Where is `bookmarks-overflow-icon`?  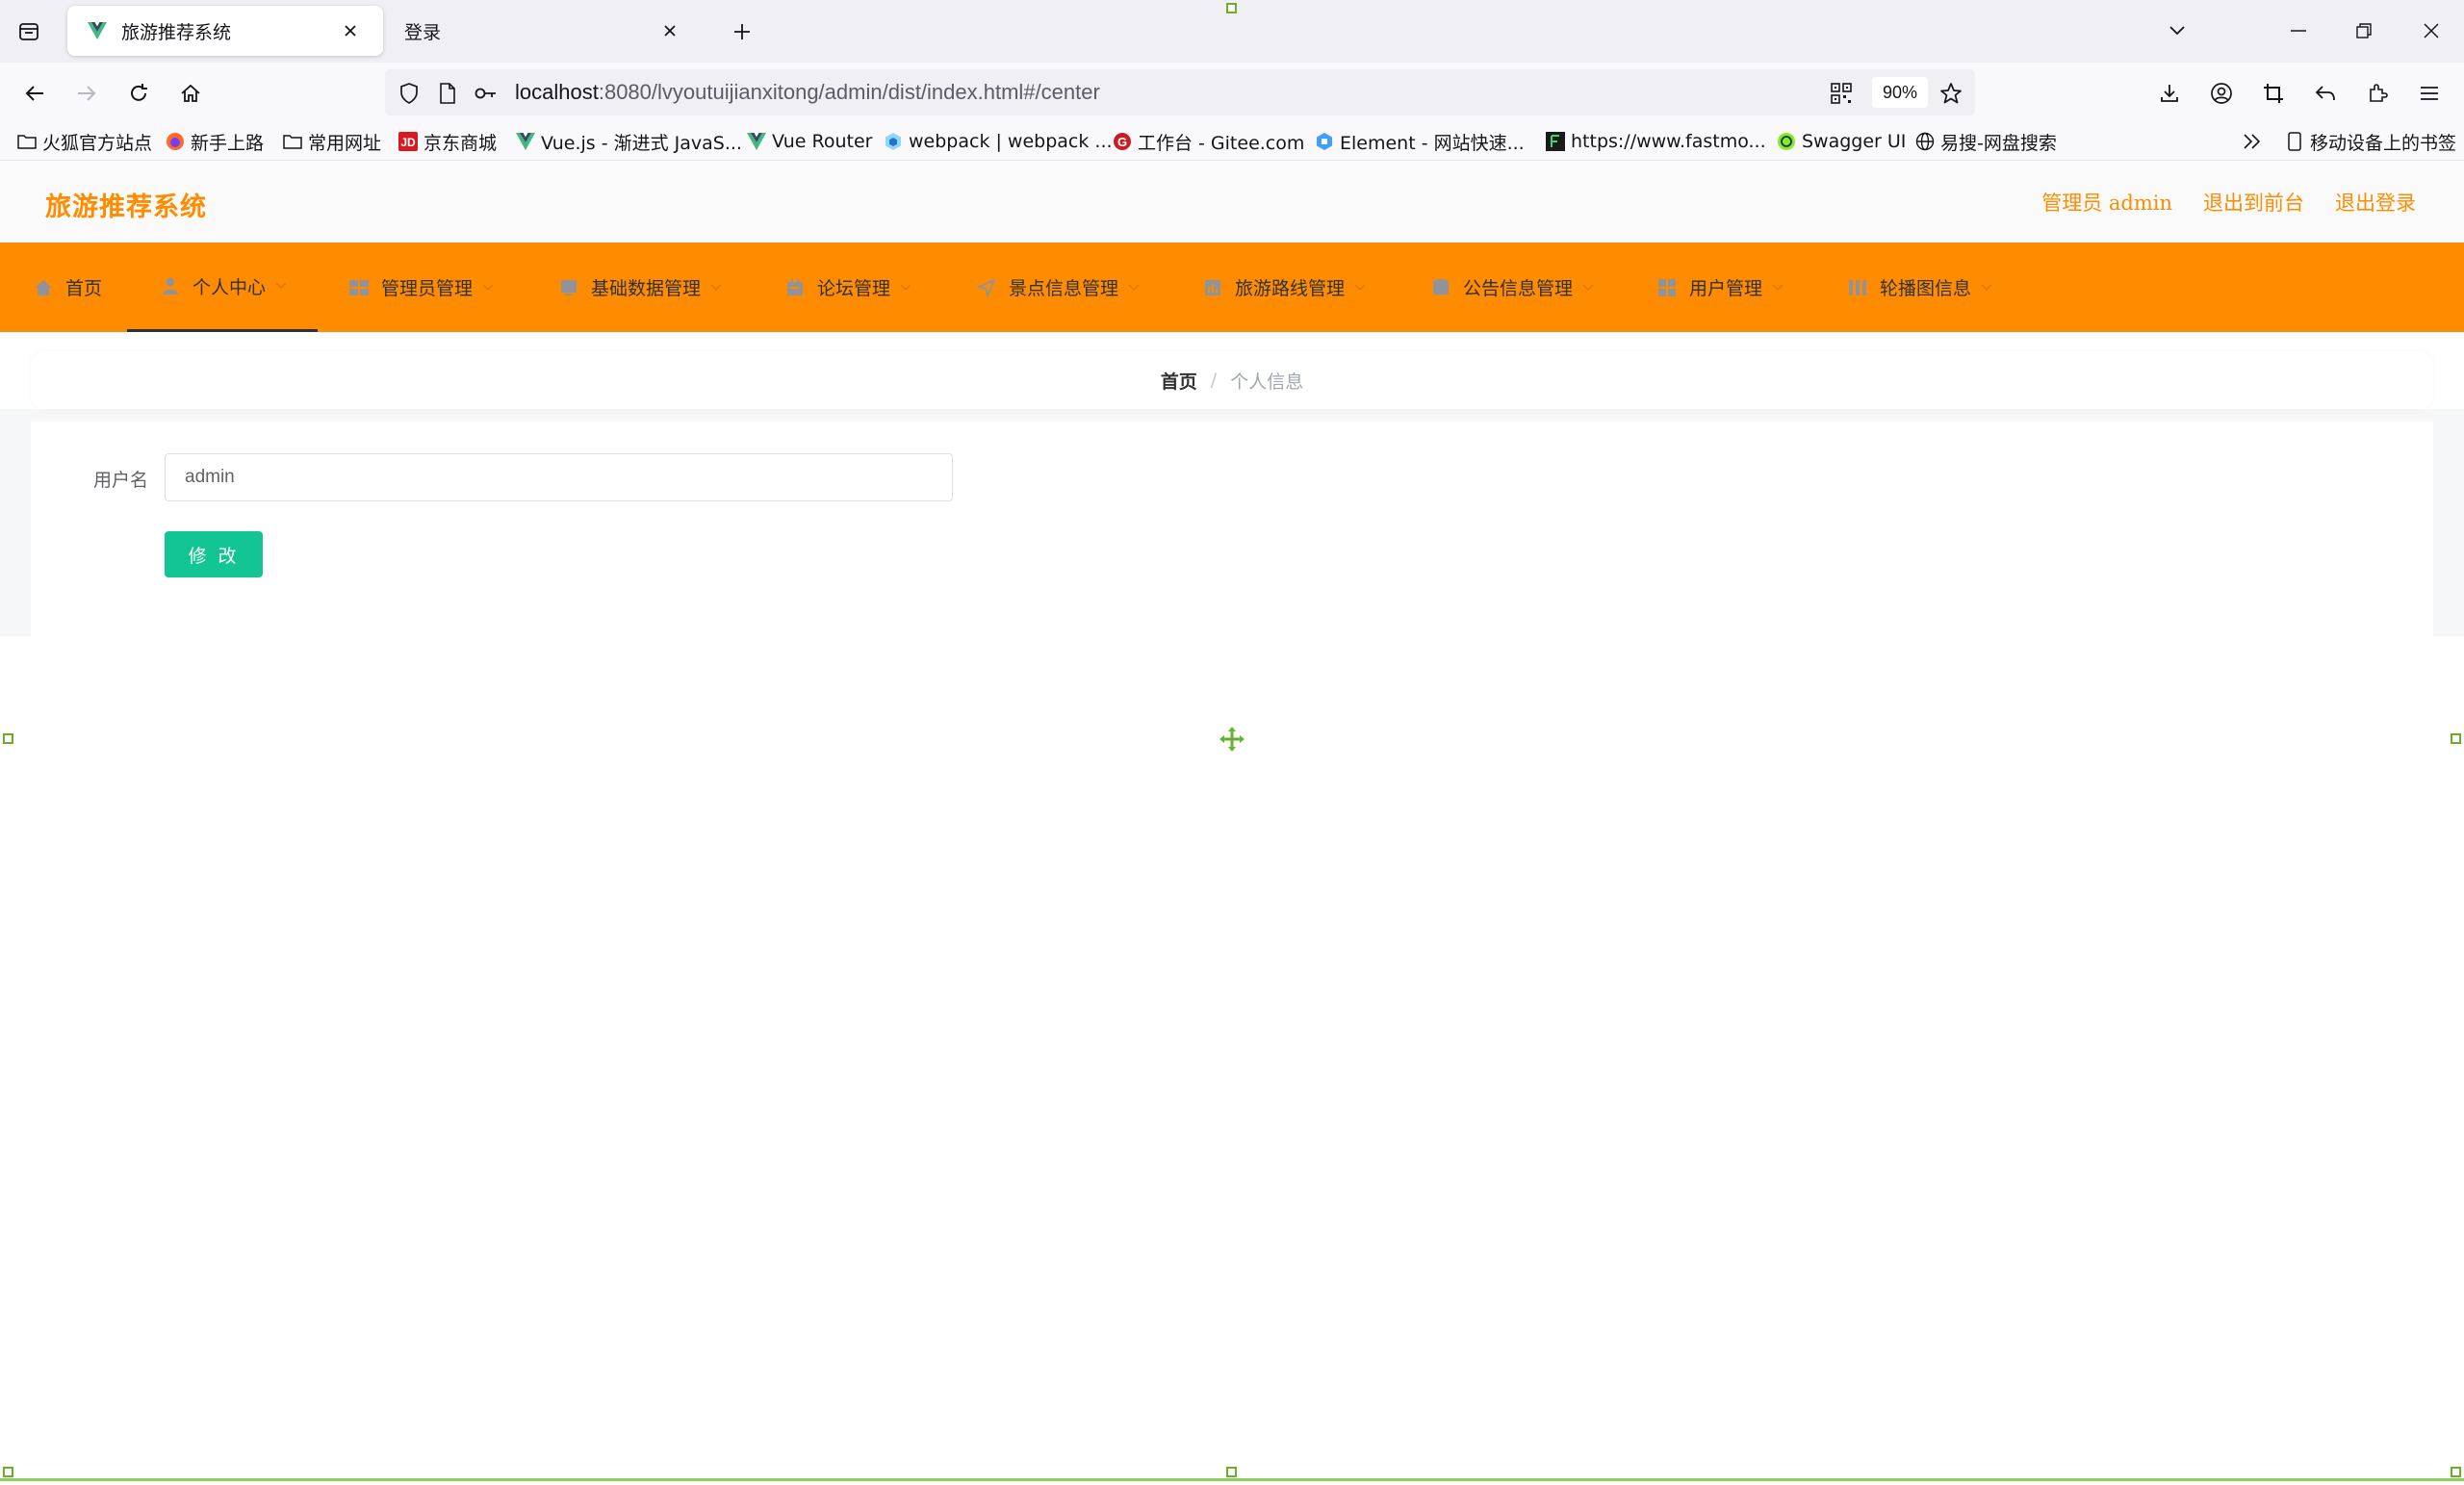
bookmarks-overflow-icon is located at coordinates (2252, 141).